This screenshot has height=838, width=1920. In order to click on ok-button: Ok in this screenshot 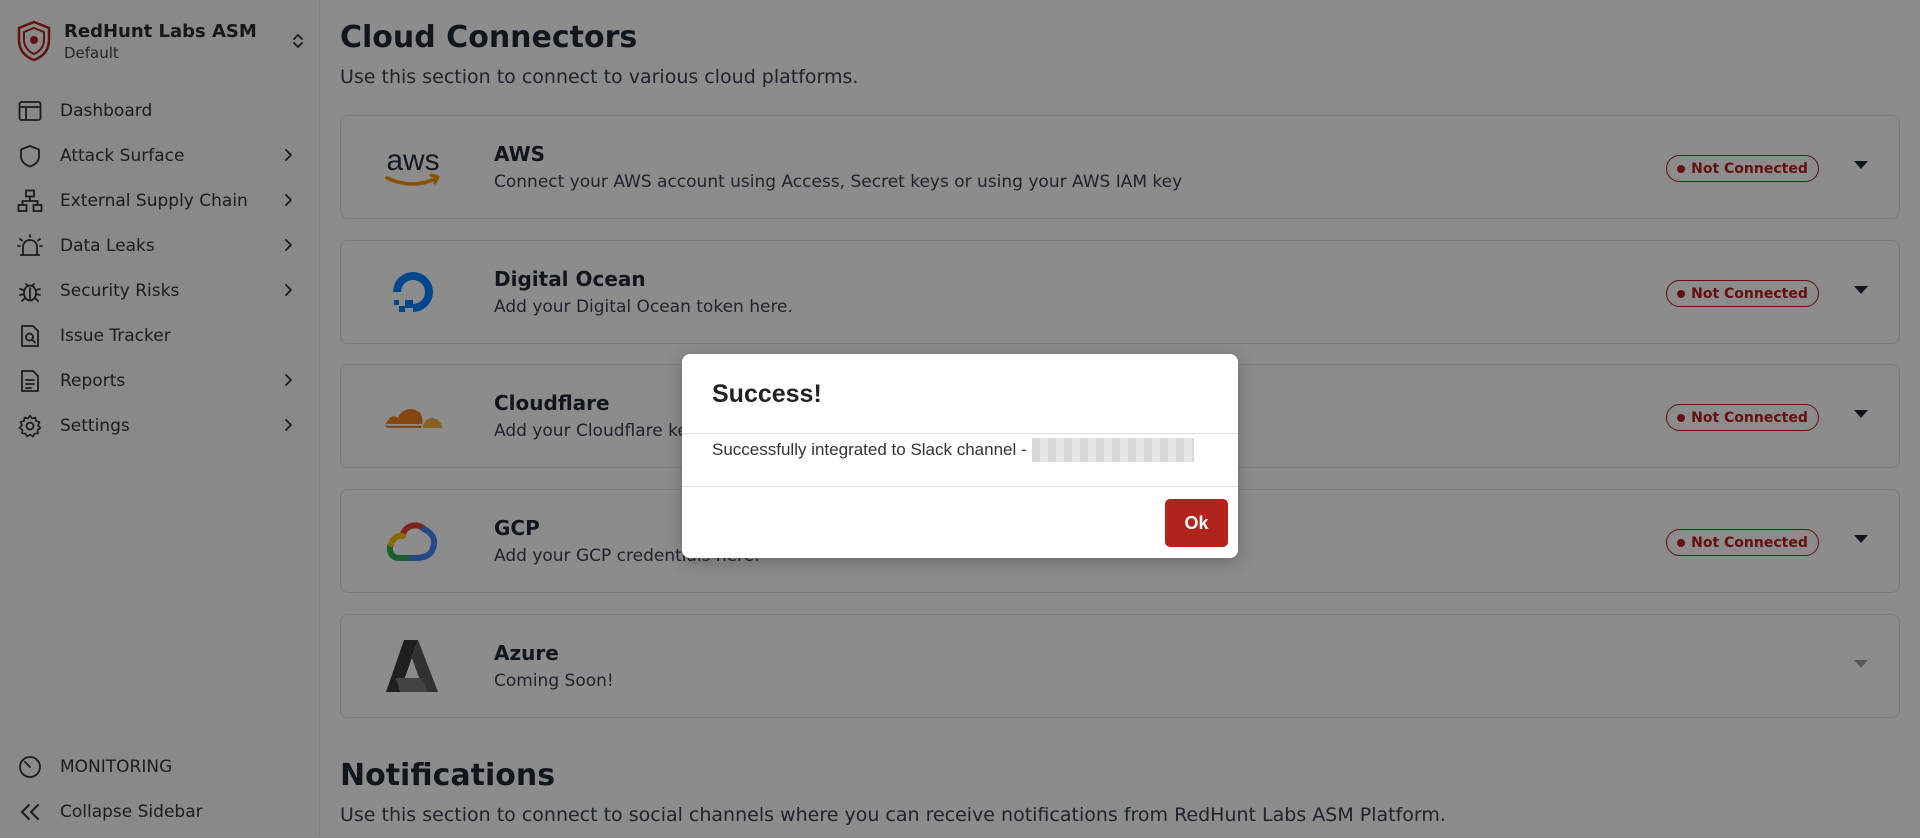, I will do `click(1196, 523)`.